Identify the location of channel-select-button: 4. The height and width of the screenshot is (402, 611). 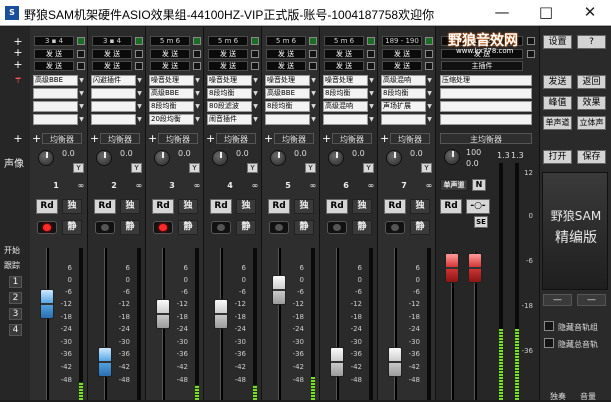
(15, 330).